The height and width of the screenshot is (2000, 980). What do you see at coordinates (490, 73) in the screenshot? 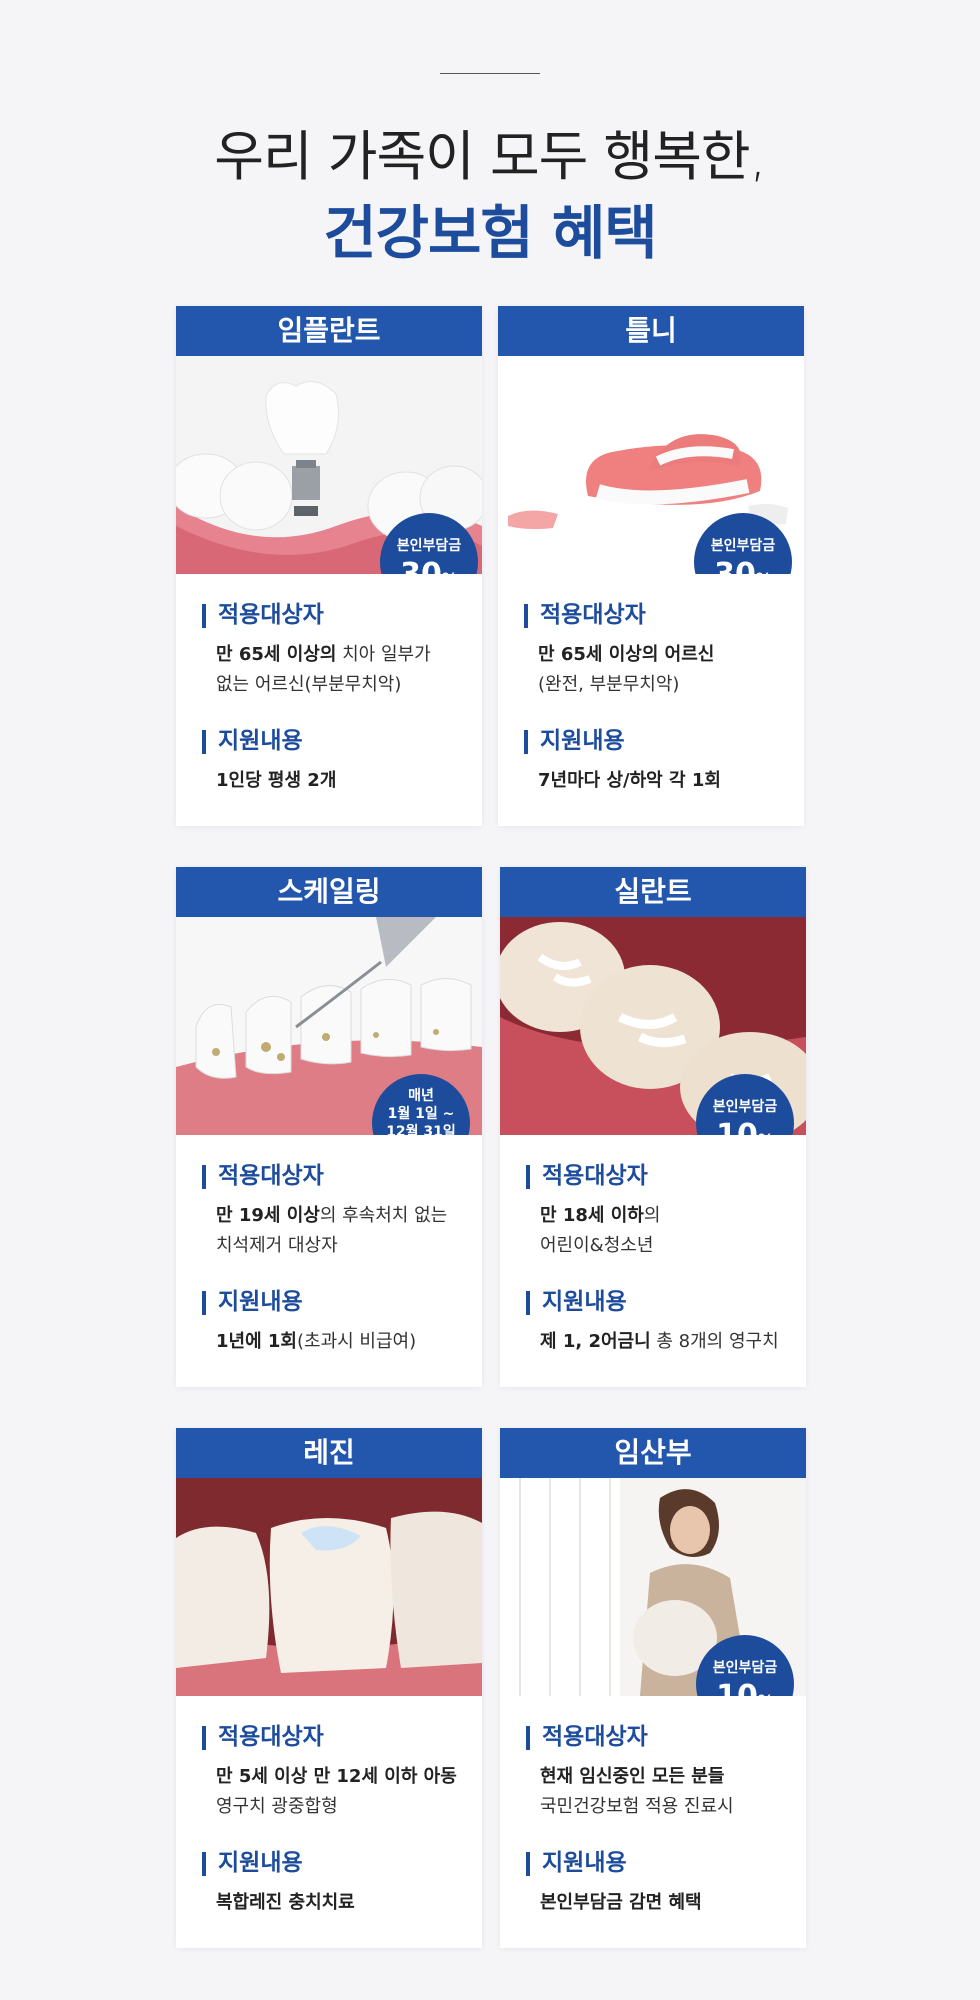
I see `top-divider` at bounding box center [490, 73].